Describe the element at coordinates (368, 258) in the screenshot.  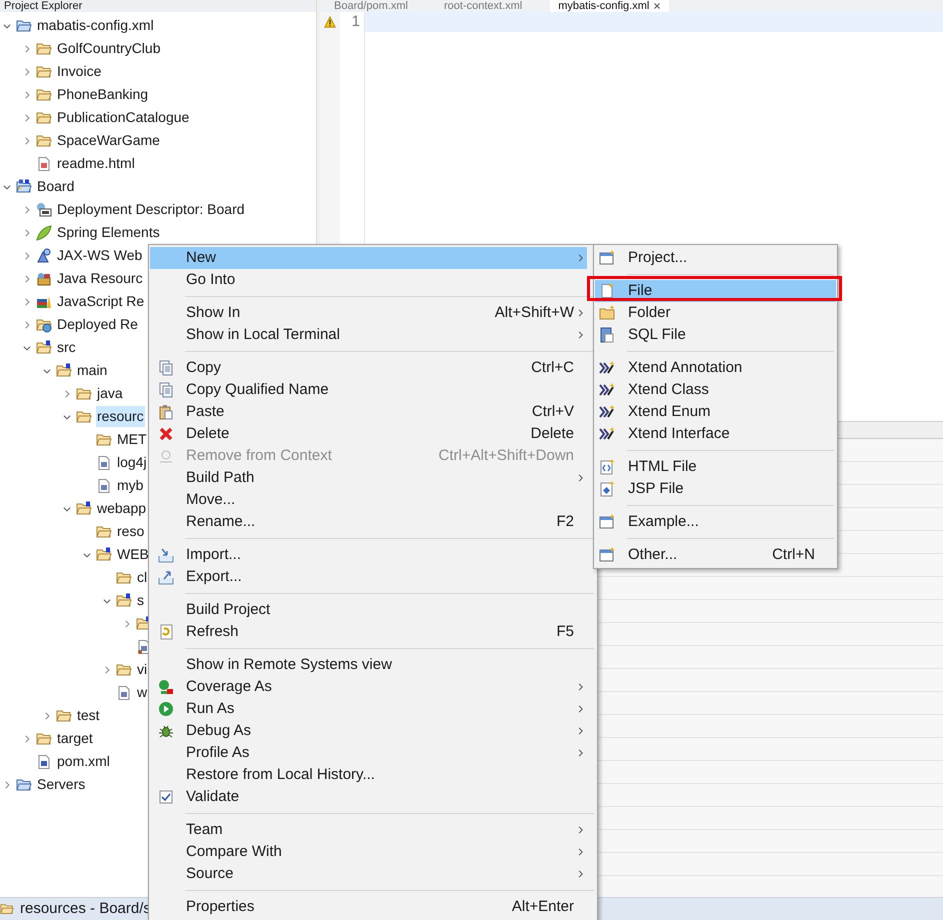
I see `menu-item: New` at that location.